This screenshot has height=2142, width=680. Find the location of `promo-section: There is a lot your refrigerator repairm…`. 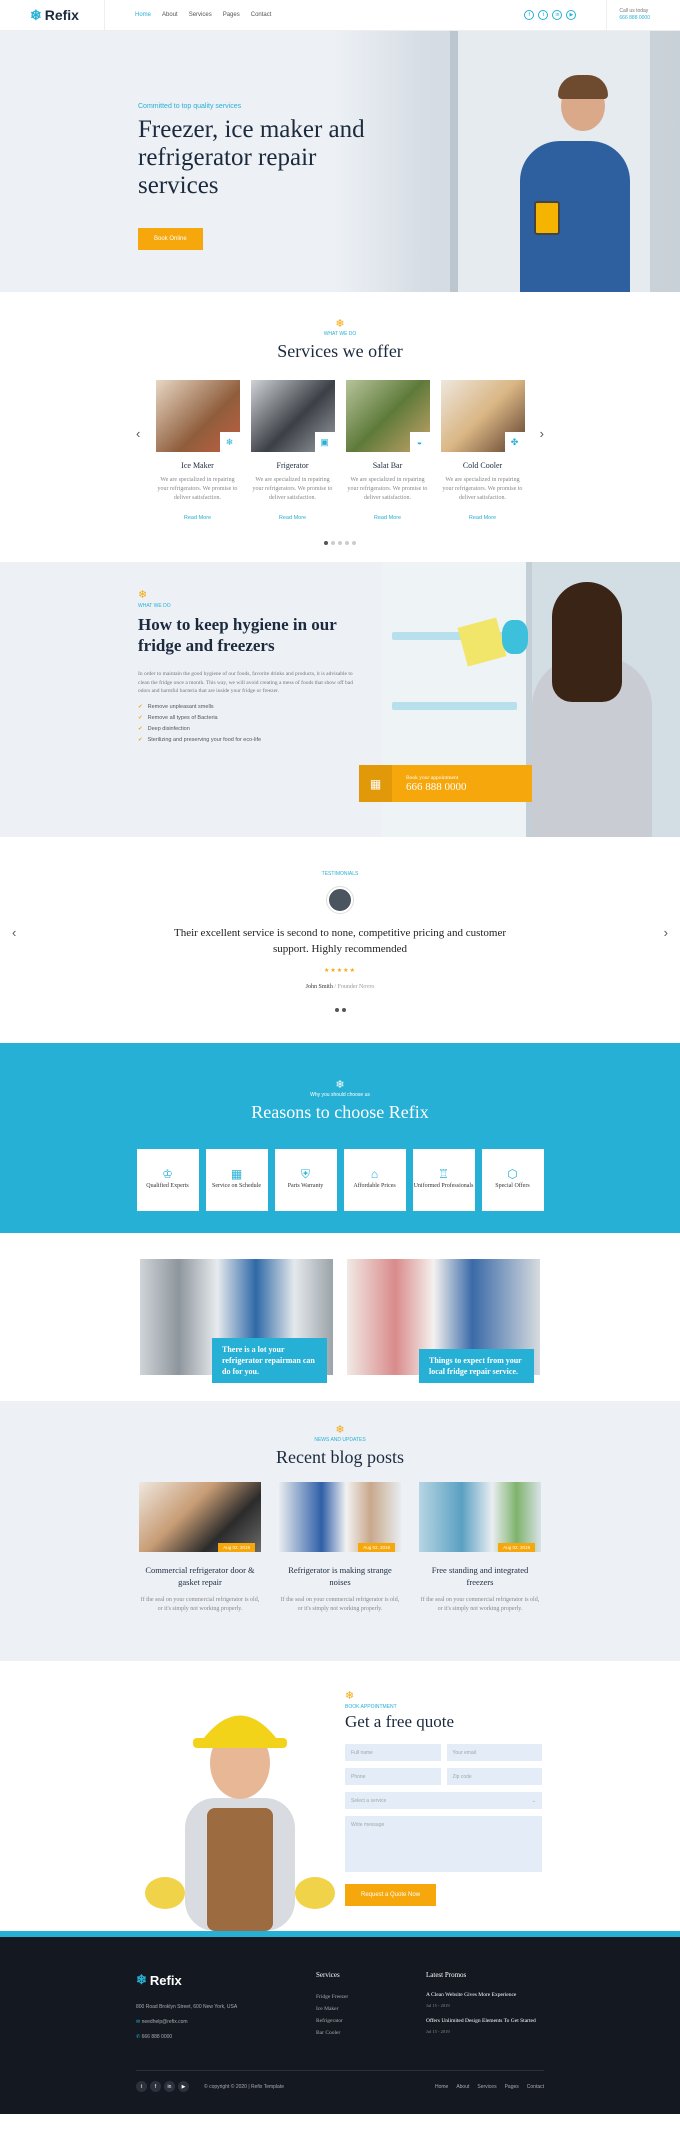

promo-section: There is a lot your refrigerator repairm… is located at coordinates (340, 1317).